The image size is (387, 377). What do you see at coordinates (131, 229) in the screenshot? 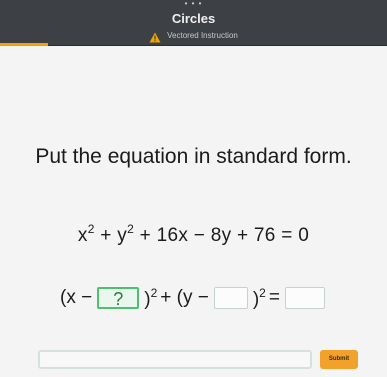
I see `eq-y-exponent: 2` at bounding box center [131, 229].